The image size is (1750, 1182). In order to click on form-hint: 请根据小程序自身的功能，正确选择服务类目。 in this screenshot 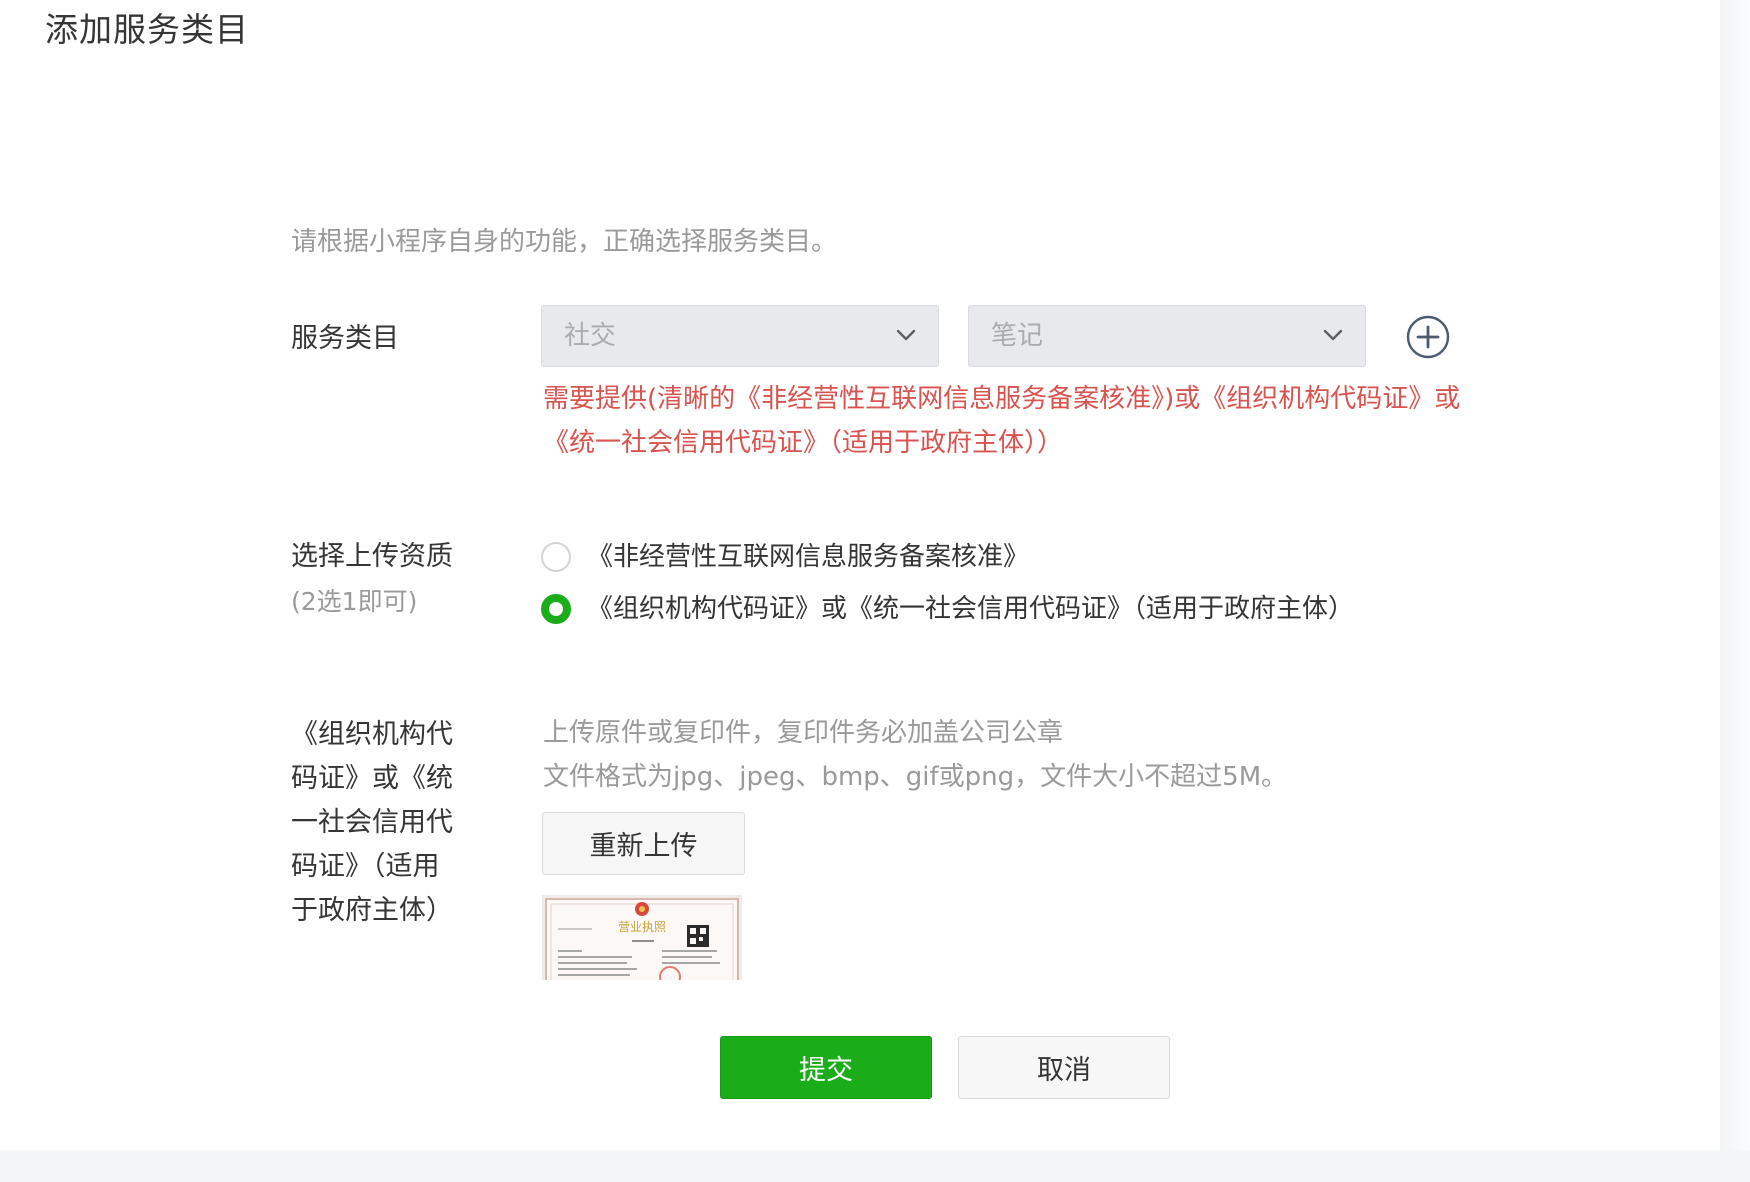, I will do `click(564, 242)`.